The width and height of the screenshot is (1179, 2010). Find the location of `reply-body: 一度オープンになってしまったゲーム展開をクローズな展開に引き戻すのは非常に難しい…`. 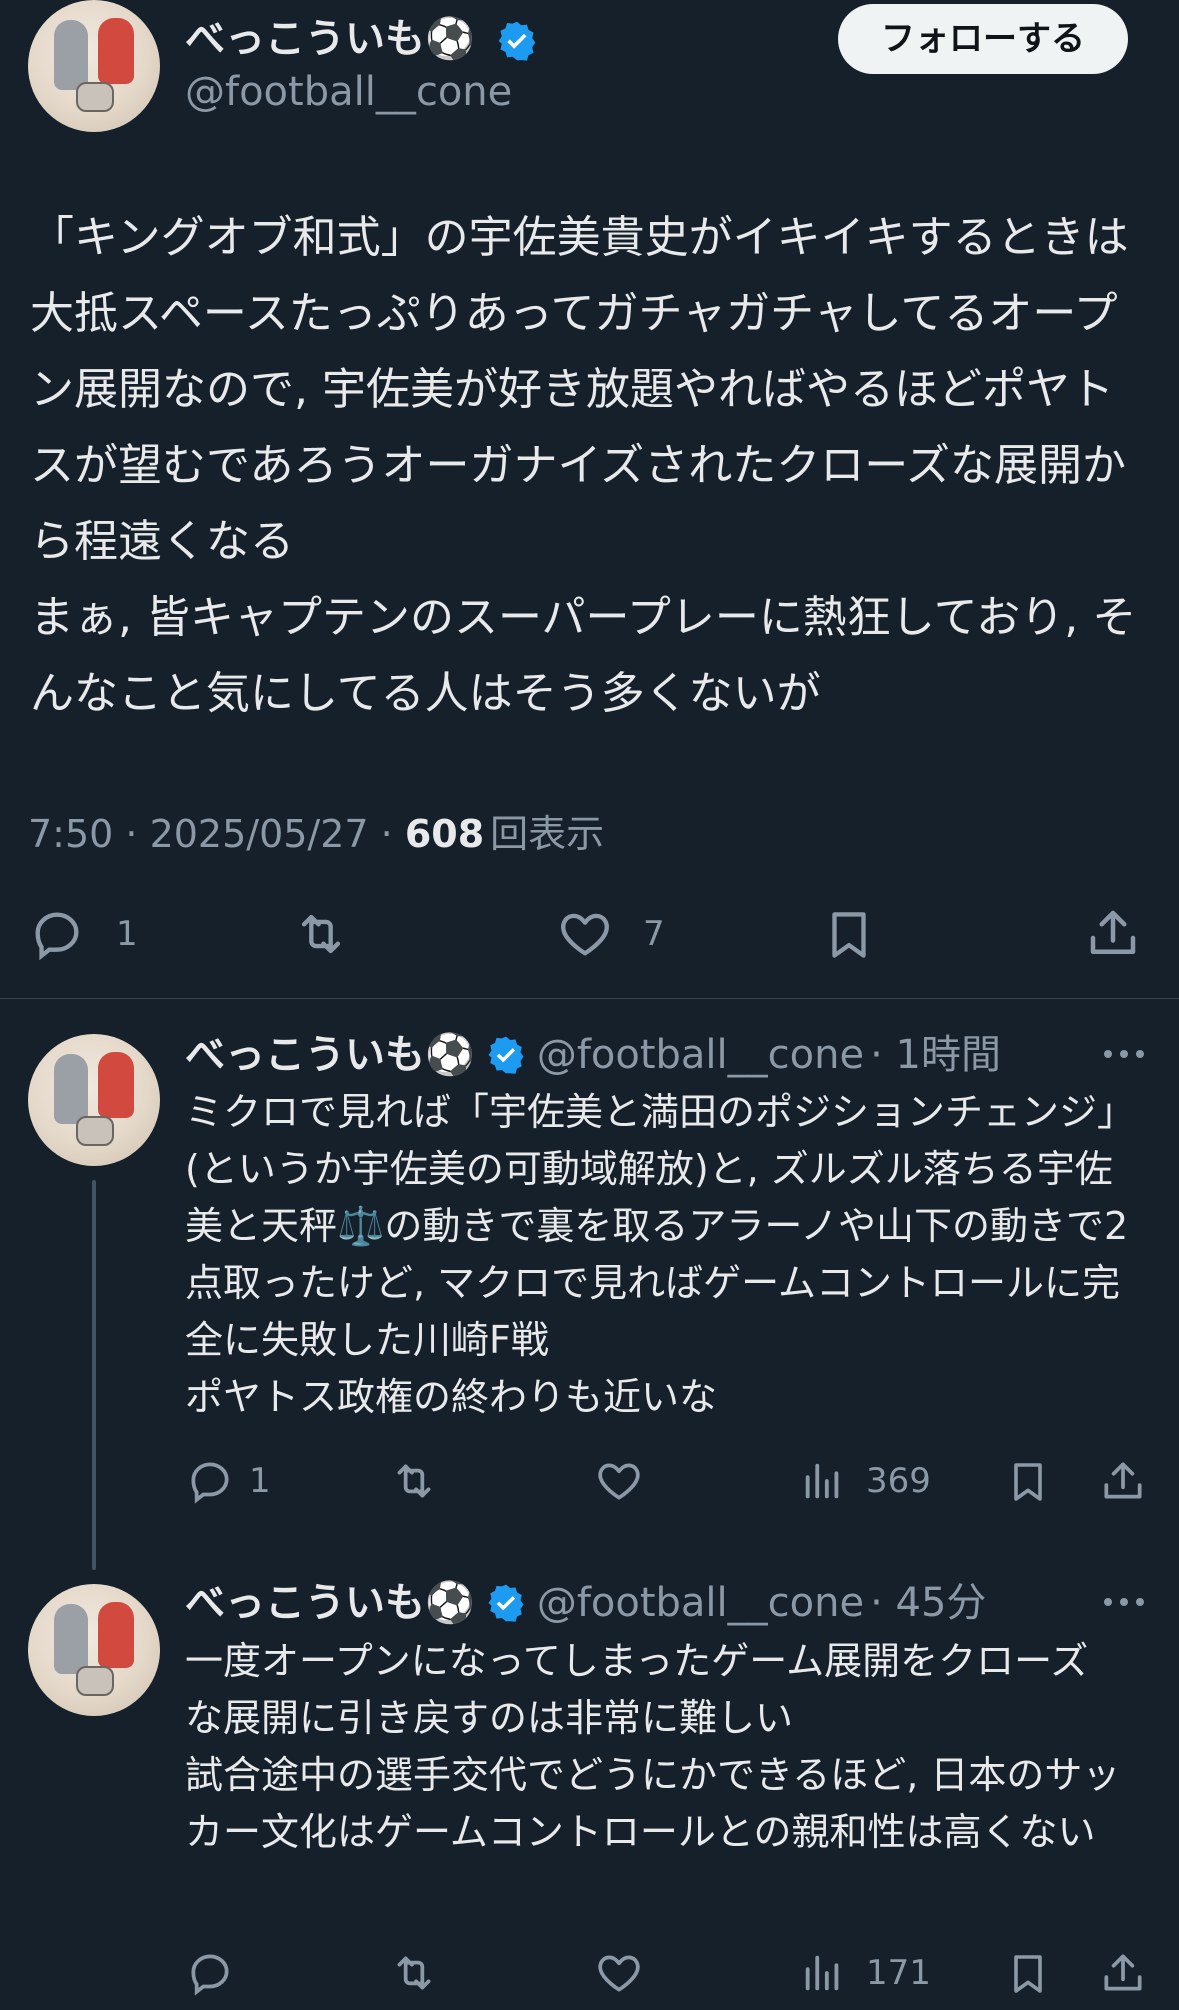

reply-body: 一度オープンになってしまったゲーム展開をクローズな展開に引き戻すのは非常に難しい… is located at coordinates (653, 1746).